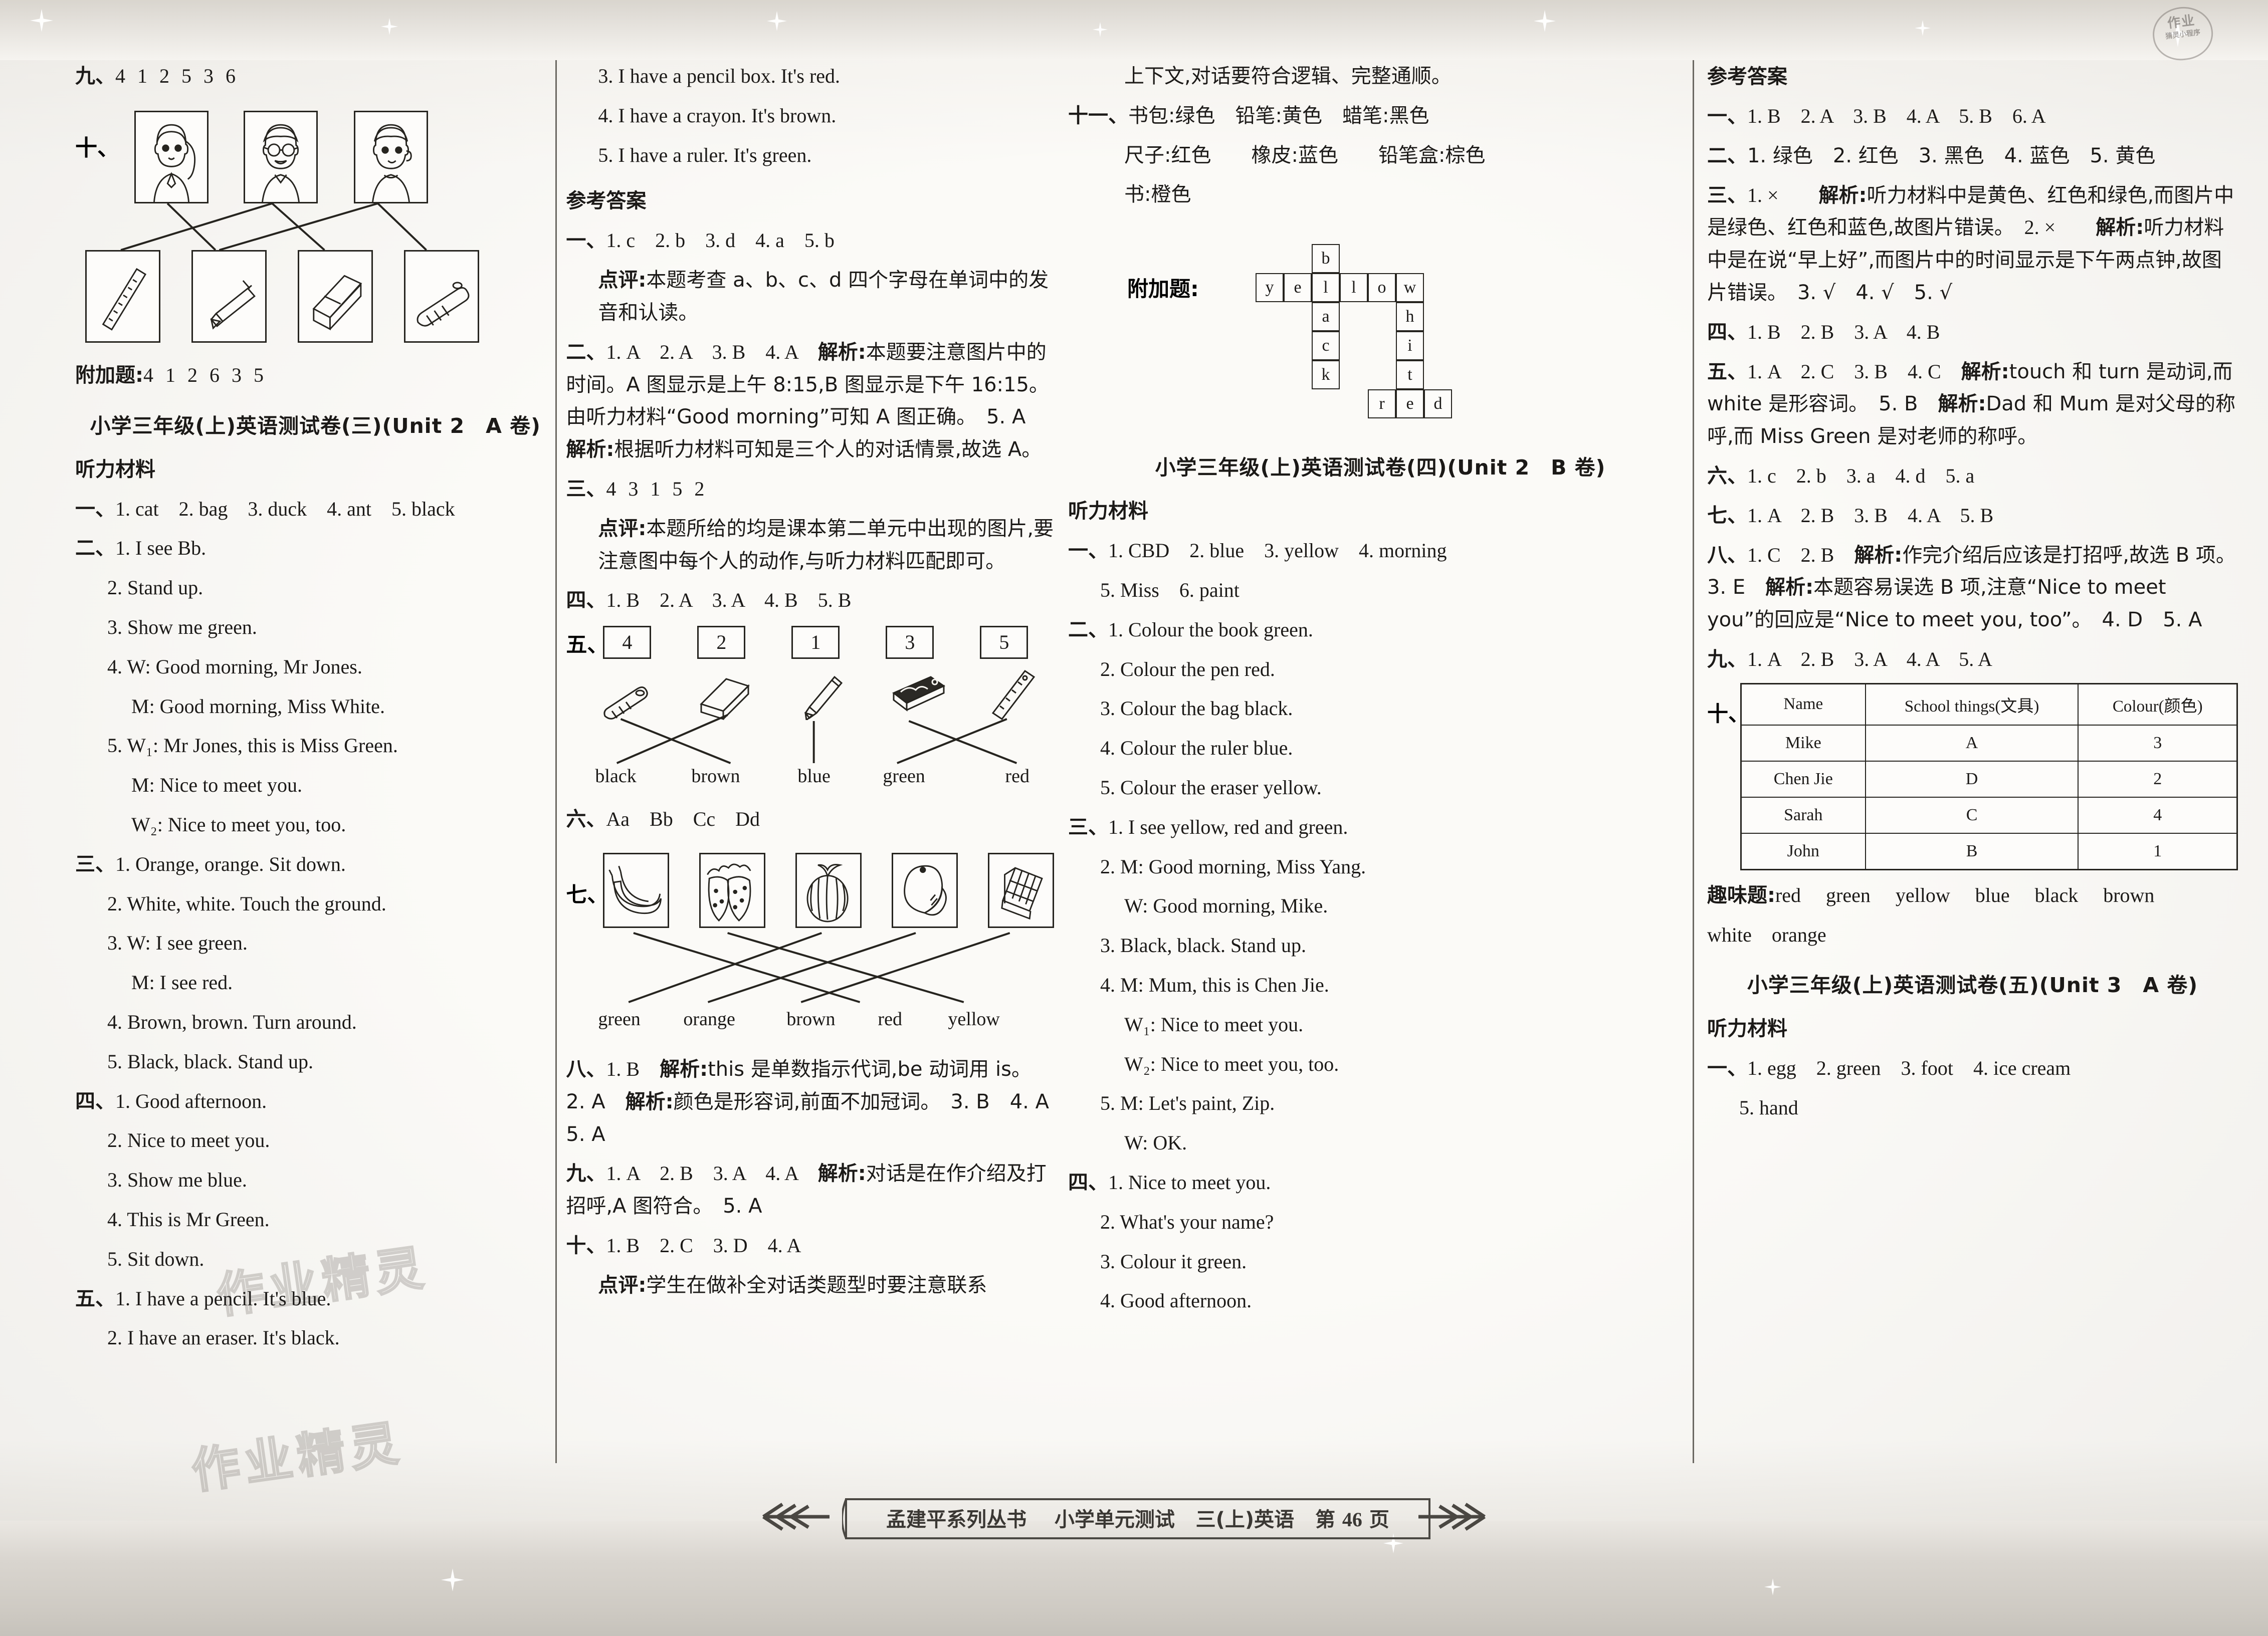  Describe the element at coordinates (1017, 776) in the screenshot. I see `colour-word: red` at that location.